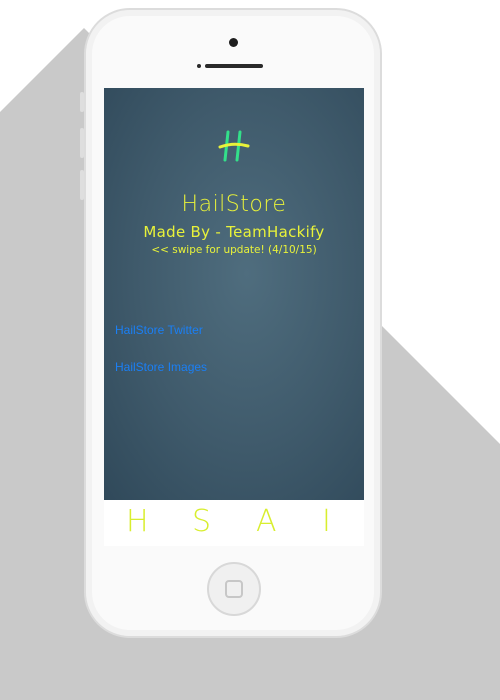 The height and width of the screenshot is (700, 500). Describe the element at coordinates (233, 42) in the screenshot. I see `front-camera` at that location.